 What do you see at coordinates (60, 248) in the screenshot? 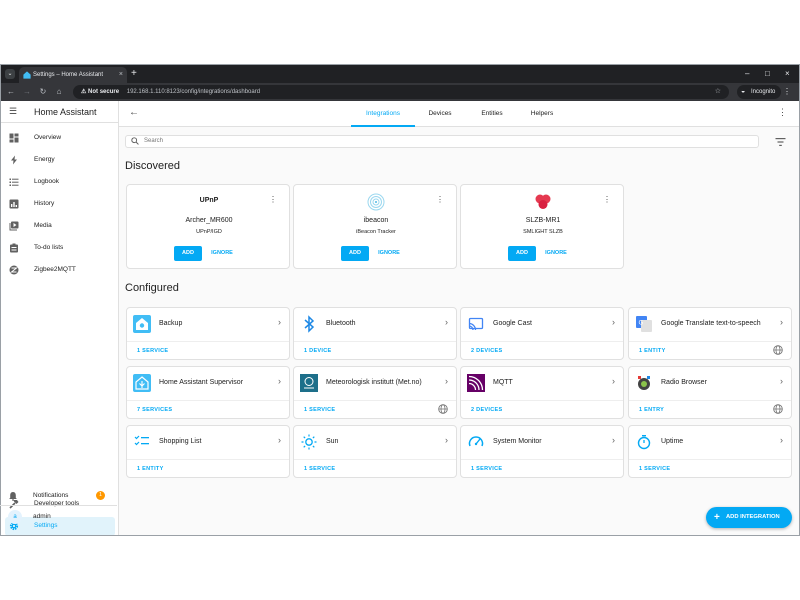
I see `sidebar-item-todo: To-do lists` at bounding box center [60, 248].